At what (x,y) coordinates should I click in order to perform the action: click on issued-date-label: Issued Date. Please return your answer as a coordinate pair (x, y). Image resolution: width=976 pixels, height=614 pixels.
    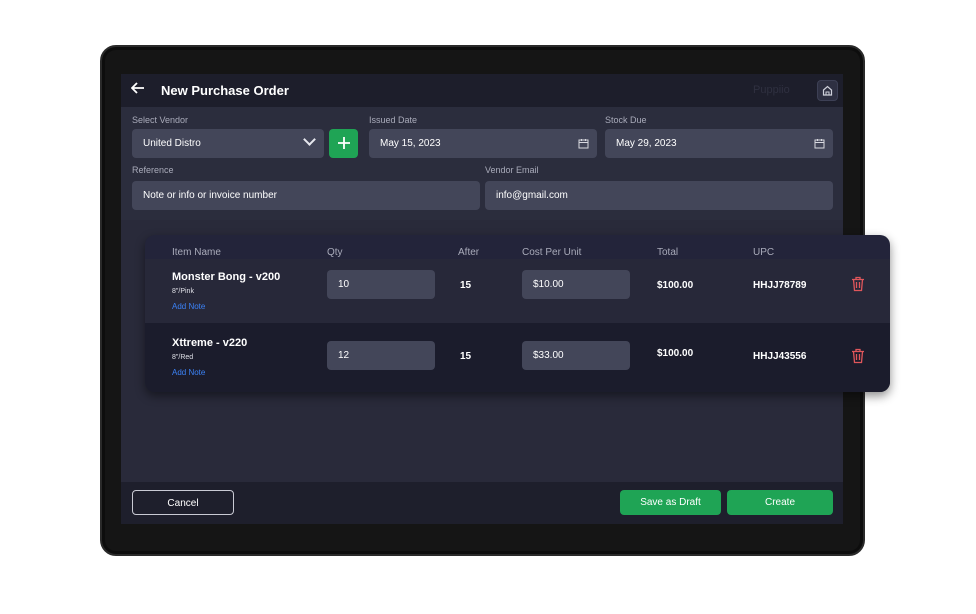
    Looking at the image, I should click on (393, 120).